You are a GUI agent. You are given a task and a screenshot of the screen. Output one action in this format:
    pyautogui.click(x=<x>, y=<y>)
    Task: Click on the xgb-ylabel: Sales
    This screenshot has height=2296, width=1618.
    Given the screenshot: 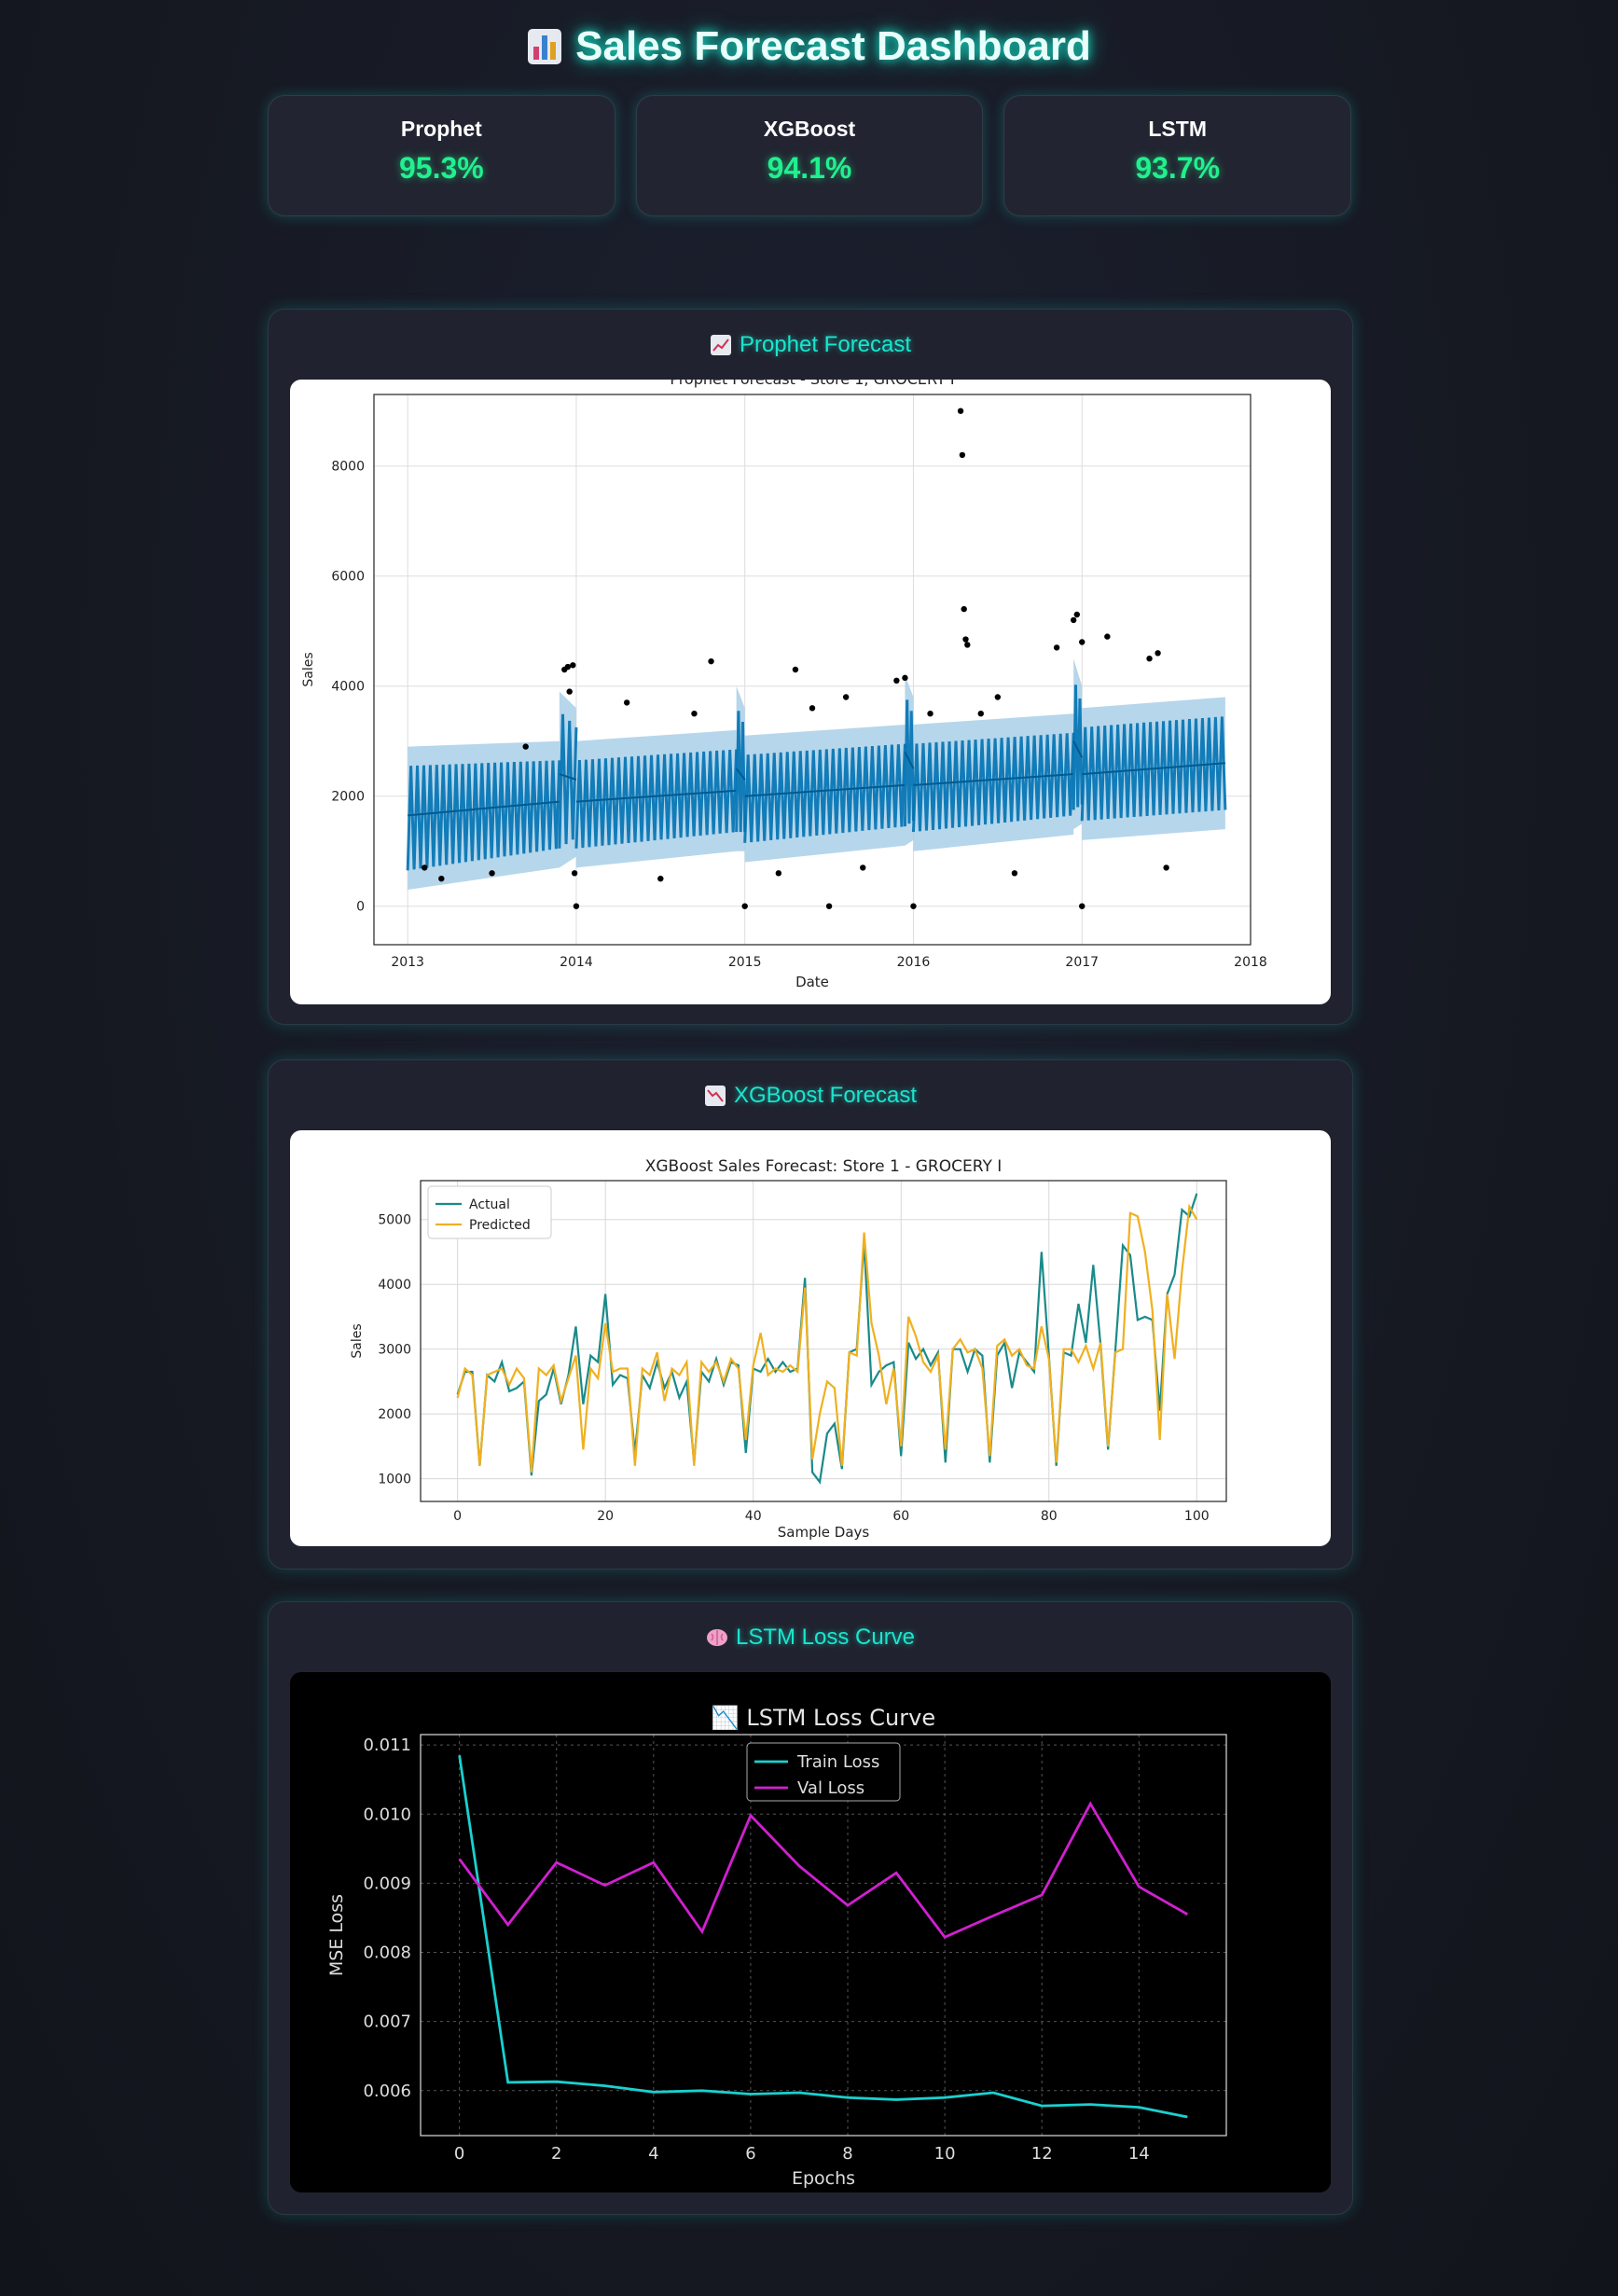 What is the action you would take?
    pyautogui.click(x=358, y=1340)
    